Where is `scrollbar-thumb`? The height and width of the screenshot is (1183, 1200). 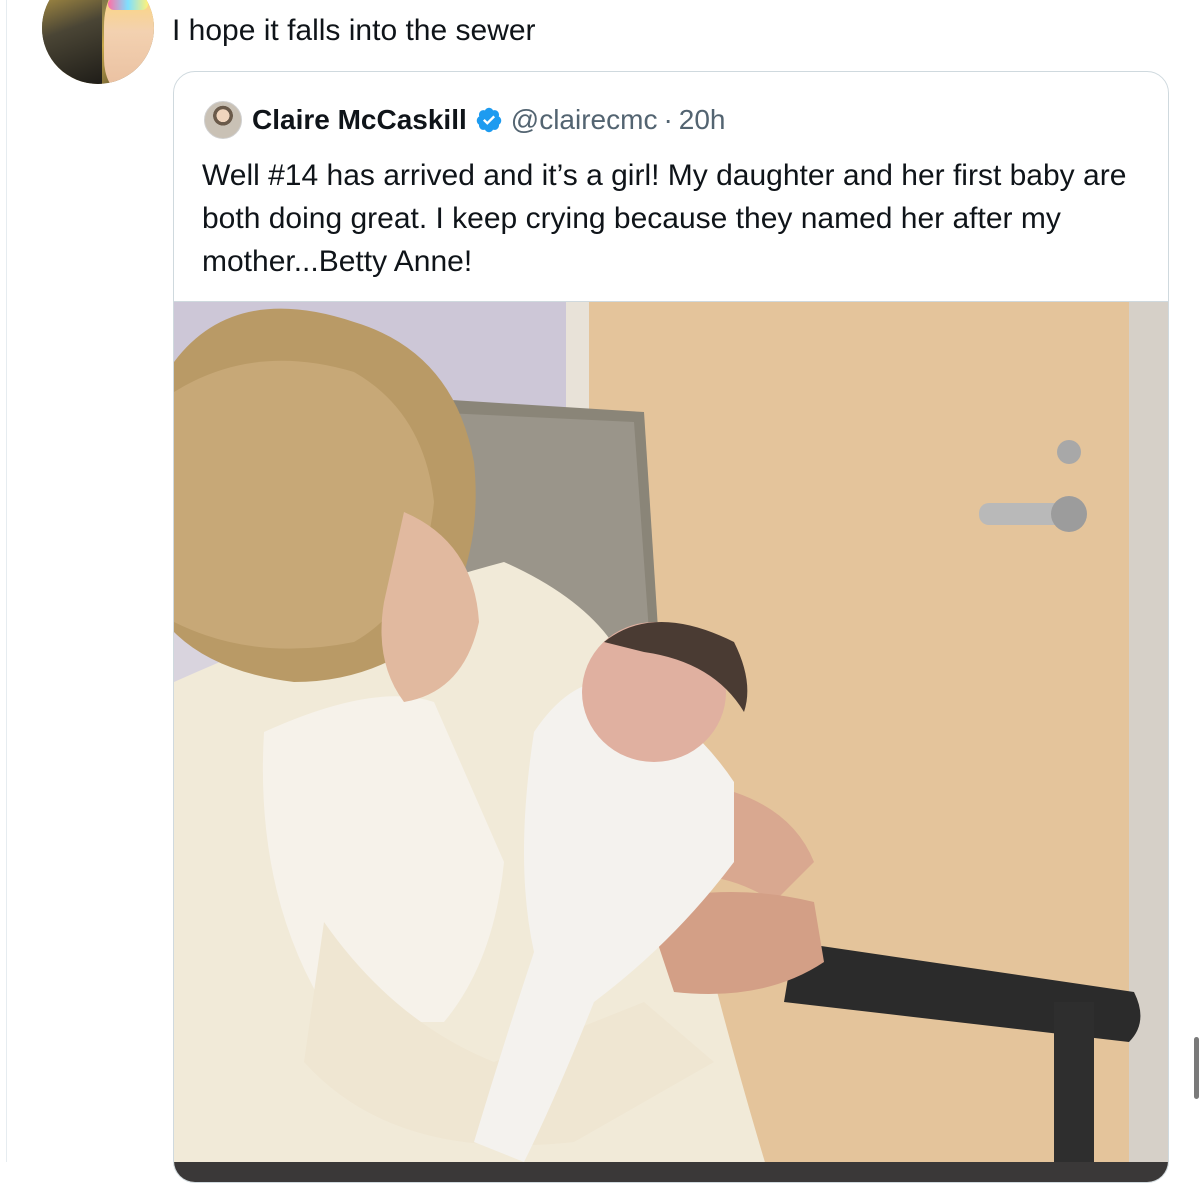 scrollbar-thumb is located at coordinates (1196, 1068).